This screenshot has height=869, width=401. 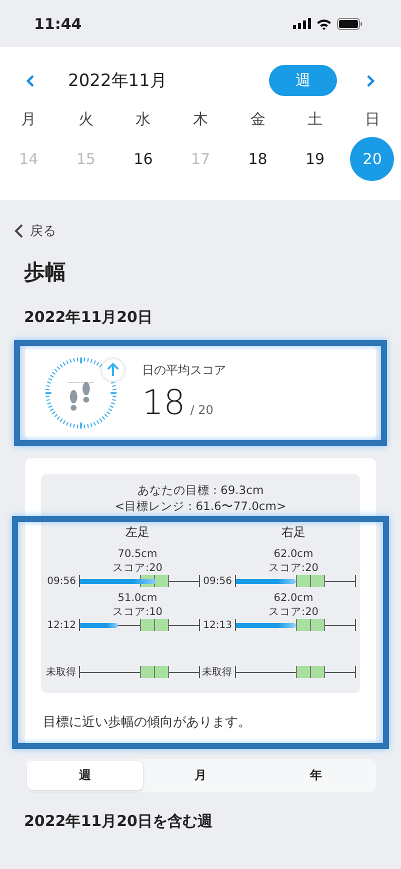 I want to click on period-tab: 年, so click(x=316, y=775).